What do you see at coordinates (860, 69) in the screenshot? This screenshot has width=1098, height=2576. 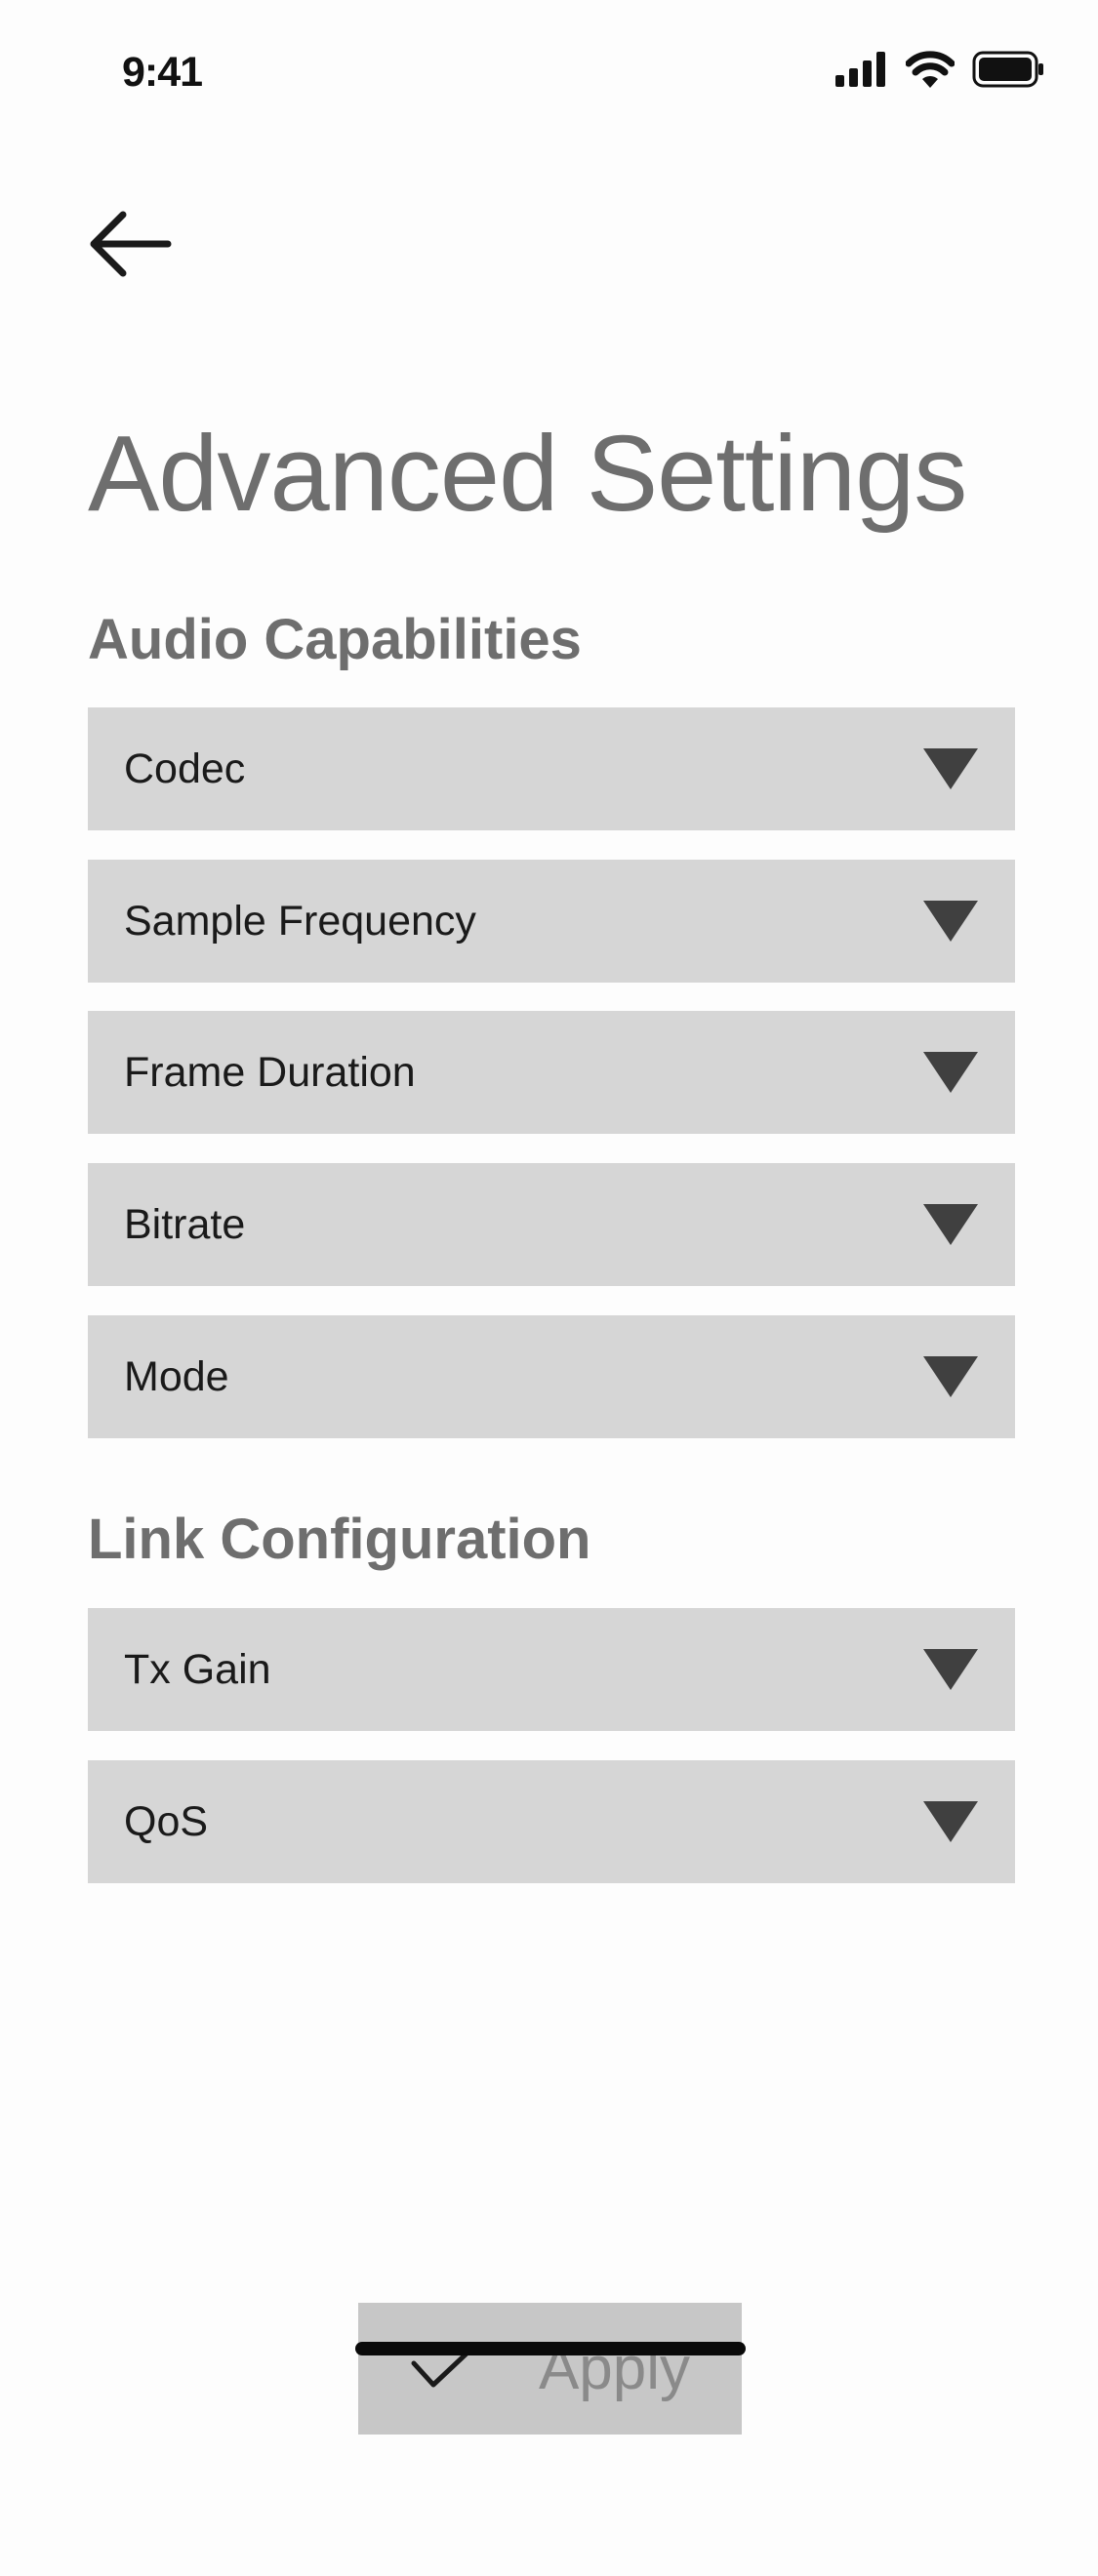 I see `cellular-signal-icon` at bounding box center [860, 69].